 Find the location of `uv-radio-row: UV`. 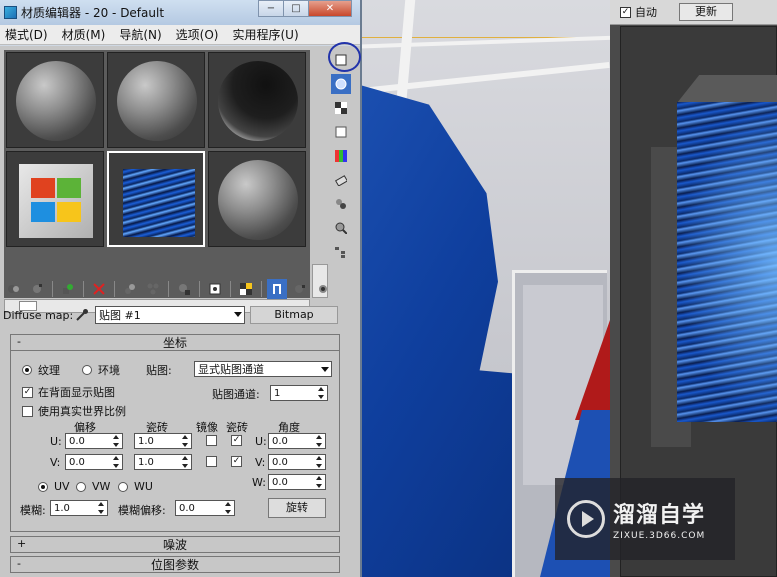

uv-radio-row: UV is located at coordinates (54, 486).